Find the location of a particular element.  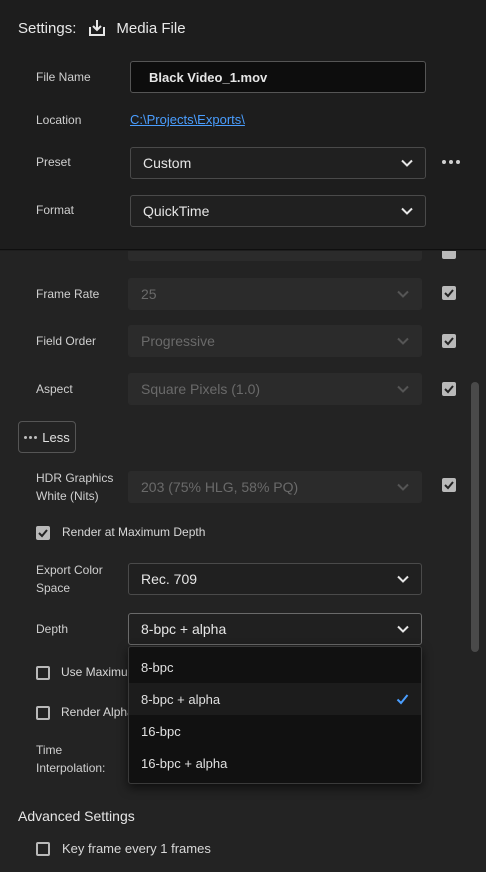

field-order-label: Field Order is located at coordinates (66, 341).